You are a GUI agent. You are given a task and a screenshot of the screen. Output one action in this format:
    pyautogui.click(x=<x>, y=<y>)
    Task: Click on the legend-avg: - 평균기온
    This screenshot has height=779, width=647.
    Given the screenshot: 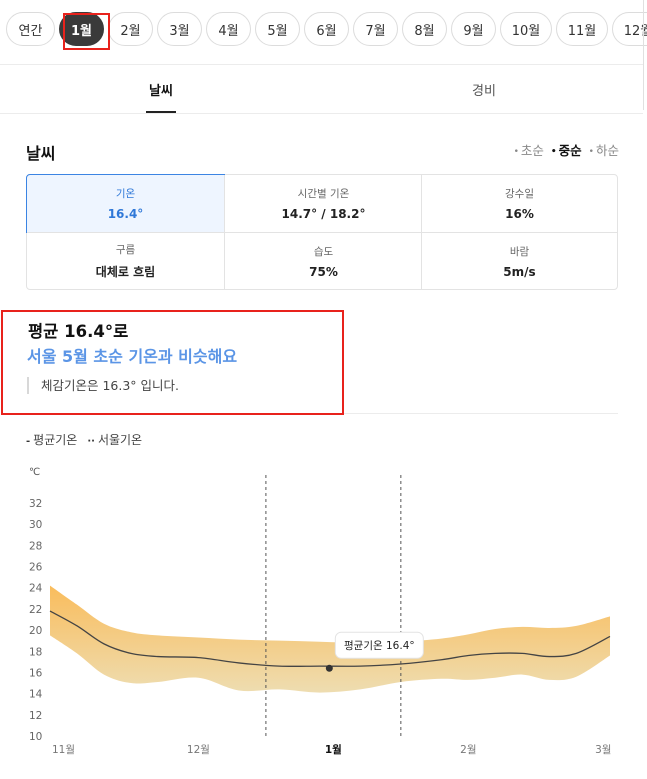 What is the action you would take?
    pyautogui.click(x=51, y=439)
    